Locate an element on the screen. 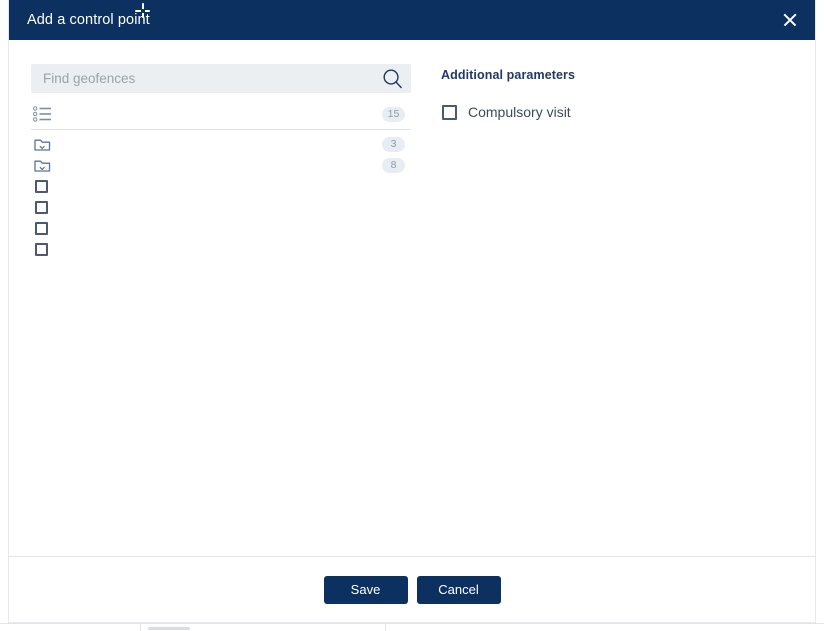  save-button: Save is located at coordinates (365, 589).